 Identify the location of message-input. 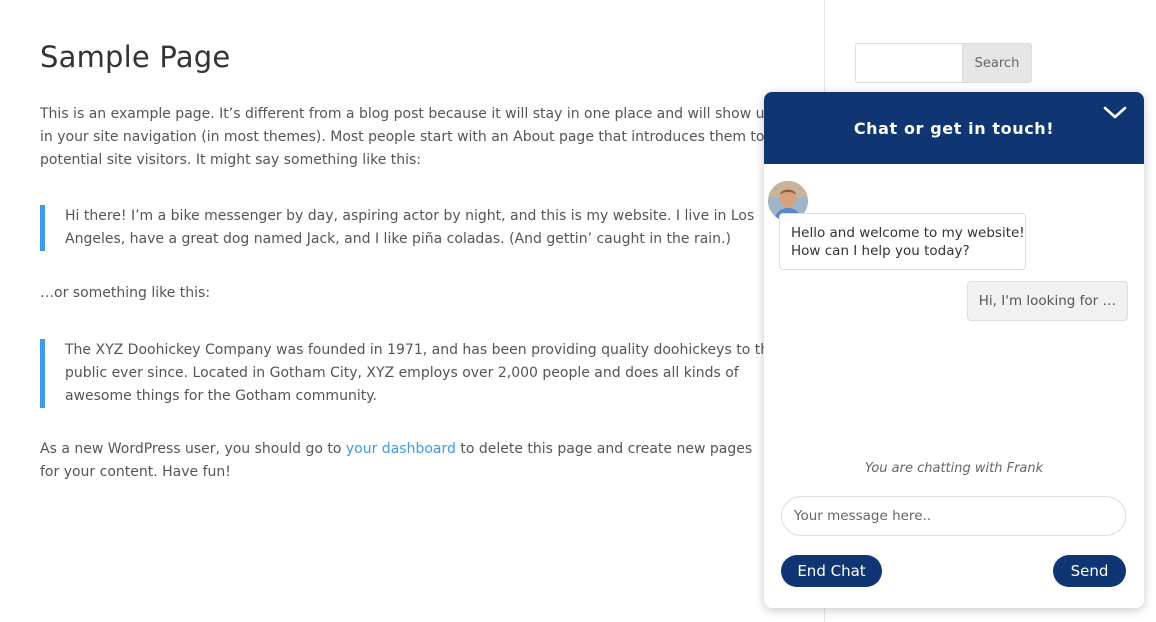
(953, 516).